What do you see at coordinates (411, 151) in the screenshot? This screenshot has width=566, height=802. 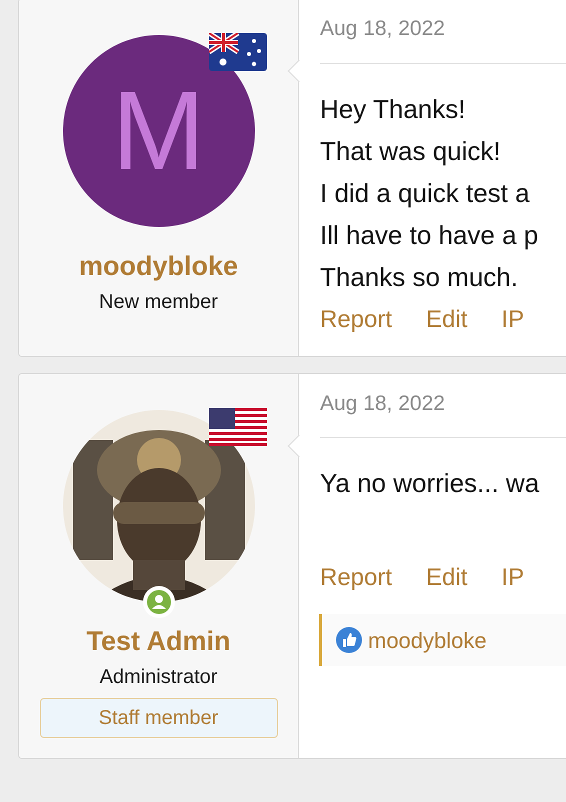 I see `message-line: That was quick!` at bounding box center [411, 151].